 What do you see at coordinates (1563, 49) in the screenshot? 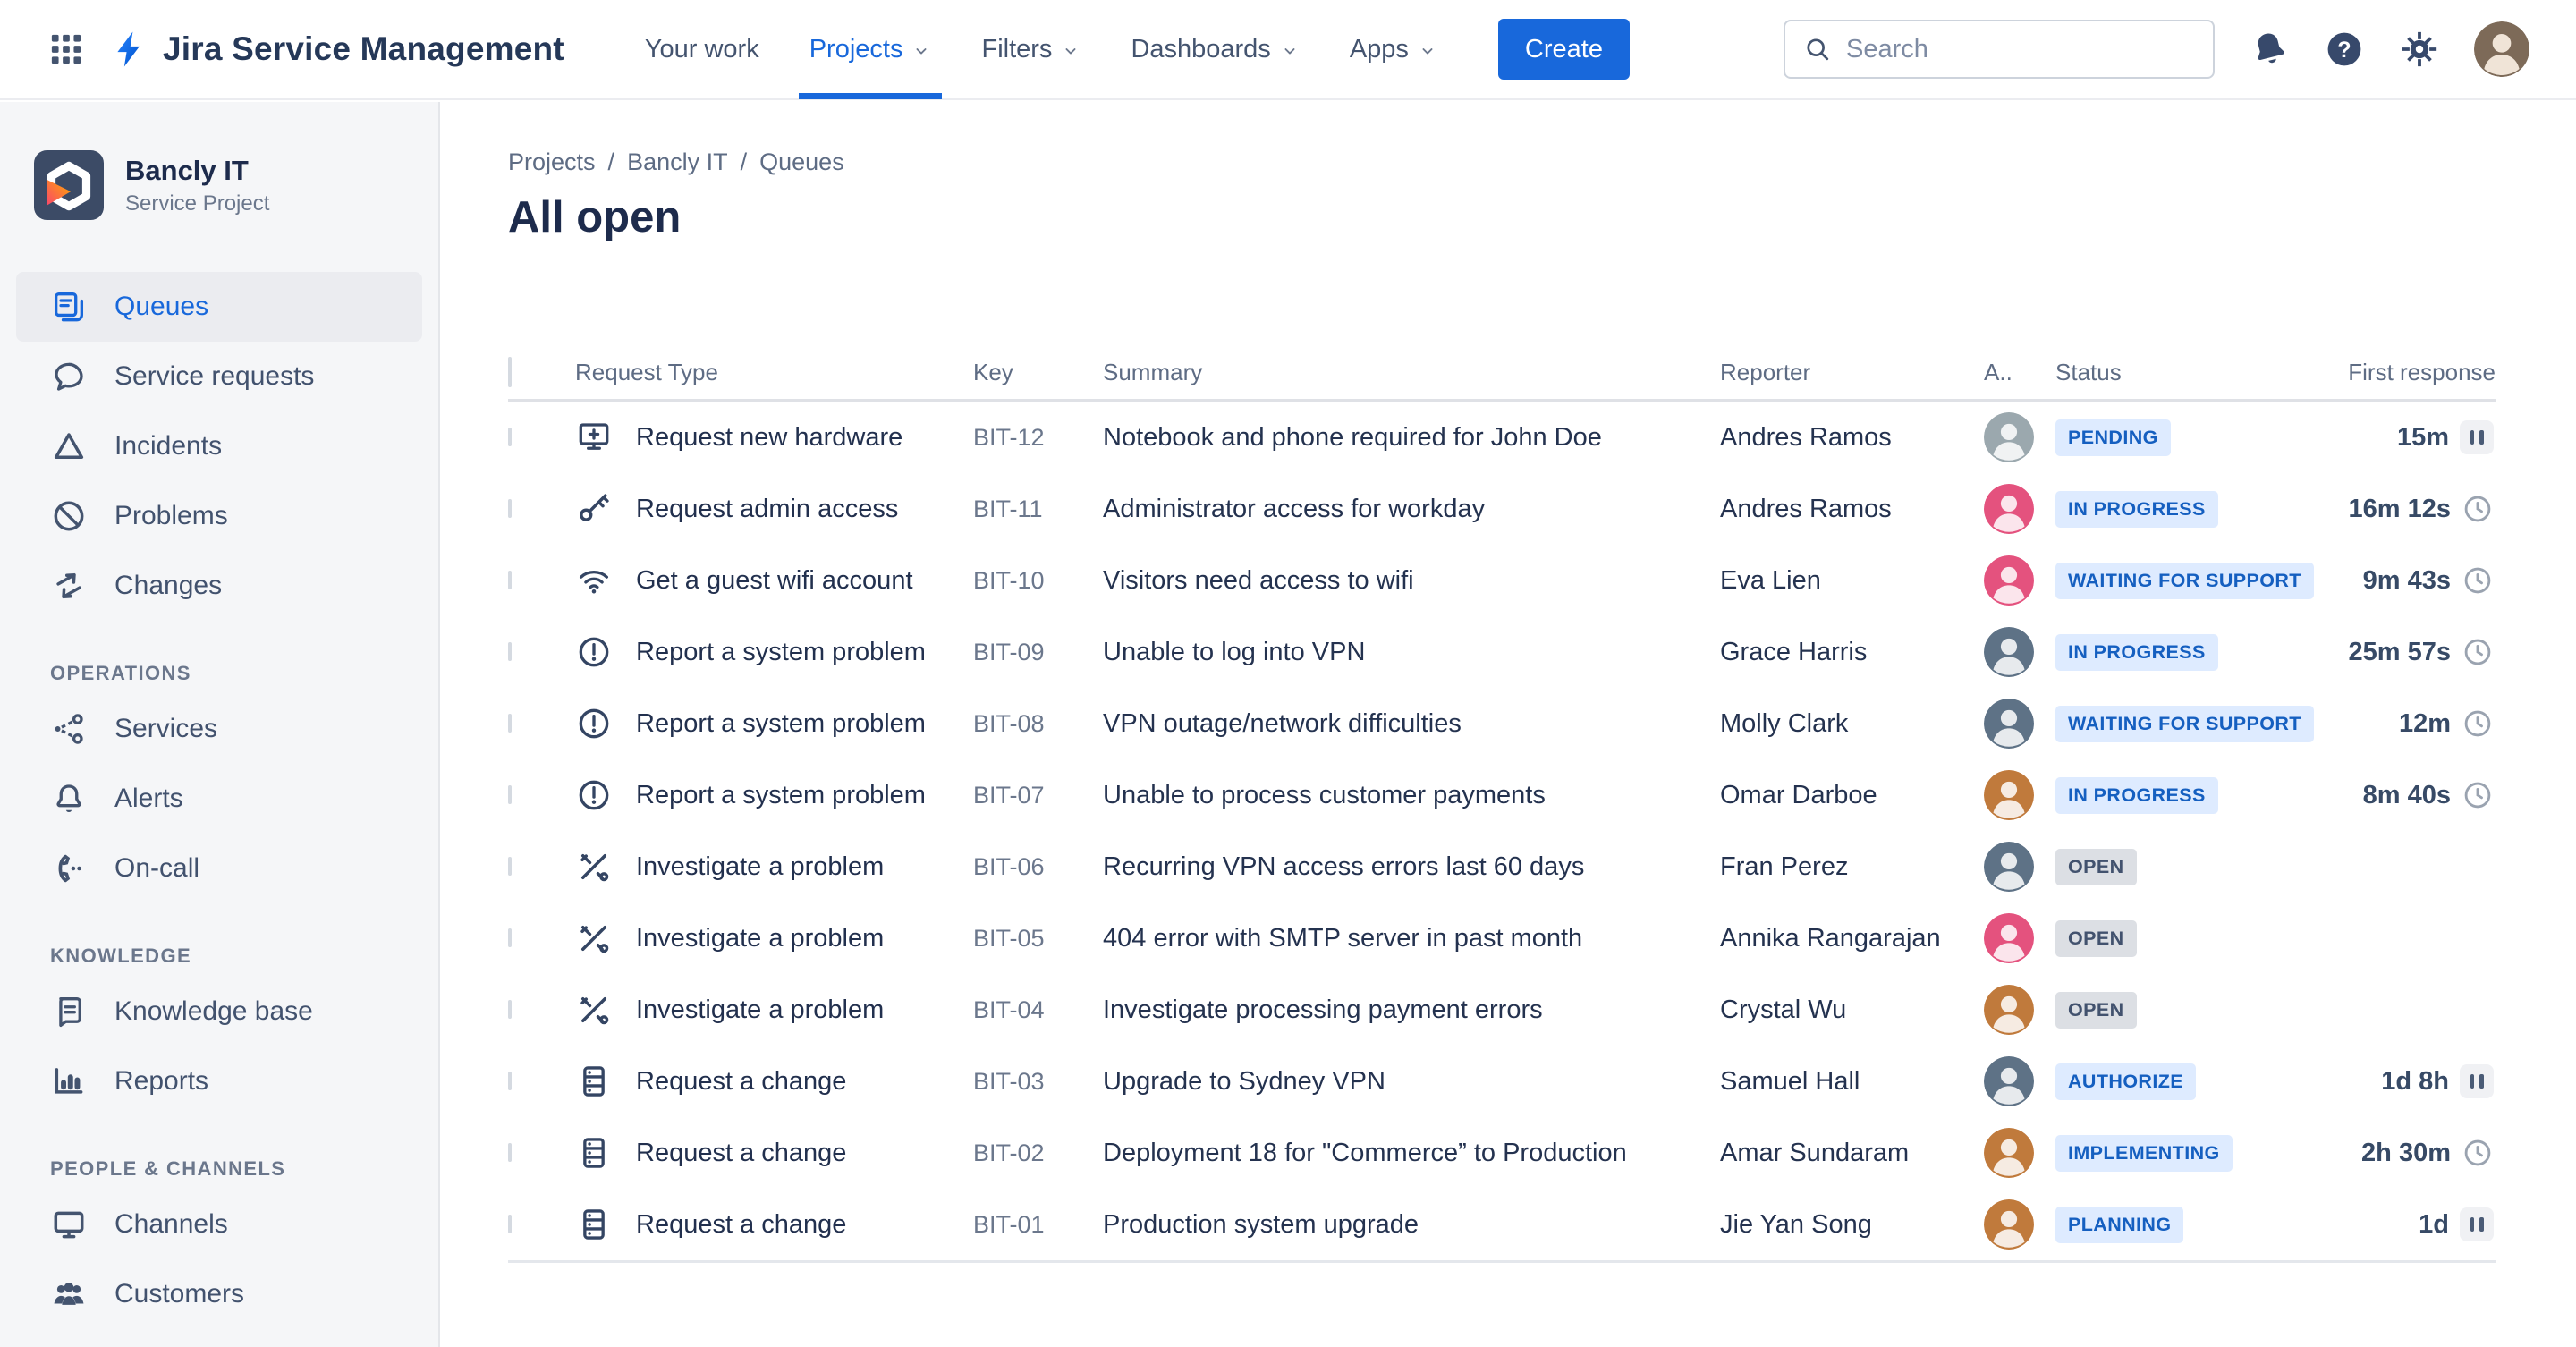
I see `create-button: Create` at bounding box center [1563, 49].